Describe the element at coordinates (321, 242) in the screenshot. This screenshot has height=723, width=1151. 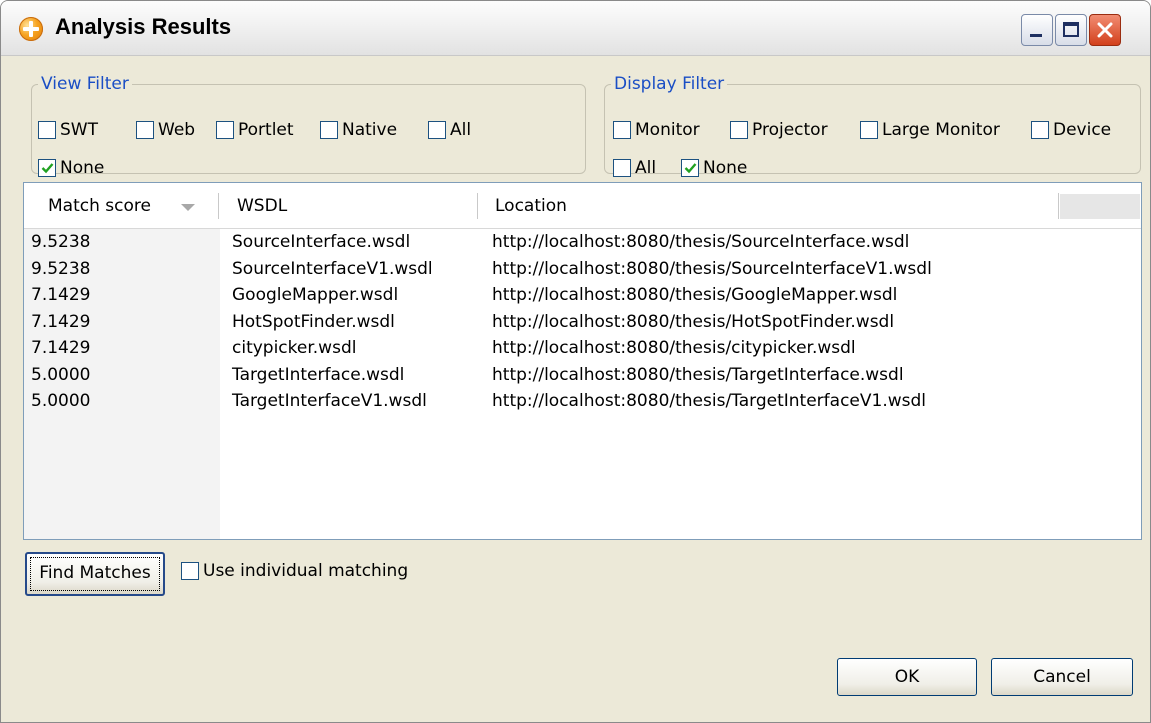
I see `wsdl-cell: SourceInterface.wsdl` at that location.